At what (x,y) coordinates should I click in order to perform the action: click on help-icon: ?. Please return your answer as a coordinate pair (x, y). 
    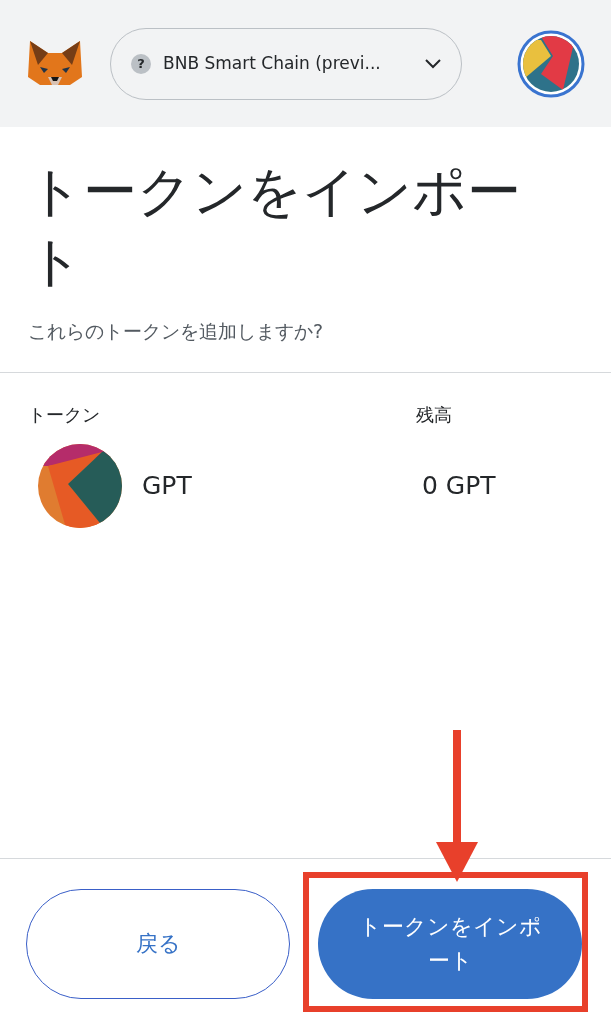
    Looking at the image, I should click on (141, 63).